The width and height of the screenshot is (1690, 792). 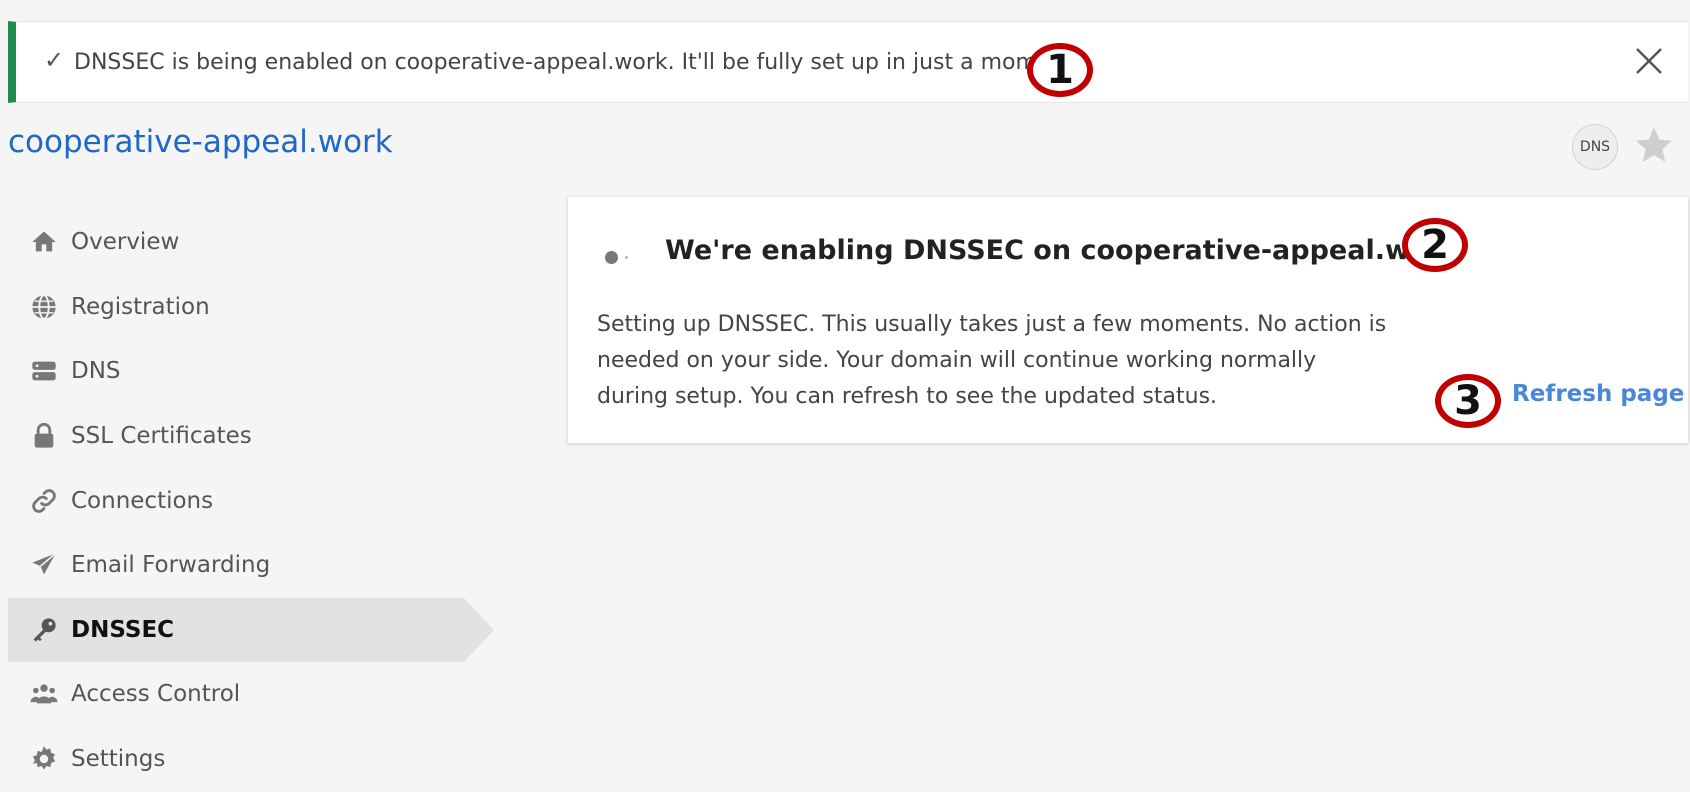 What do you see at coordinates (44, 758) in the screenshot?
I see `gear-icon` at bounding box center [44, 758].